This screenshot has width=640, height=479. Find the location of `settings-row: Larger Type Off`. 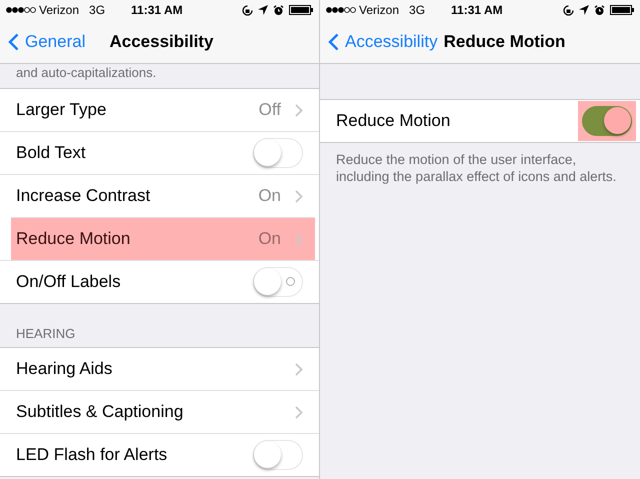

settings-row: Larger Type Off is located at coordinates (159, 110).